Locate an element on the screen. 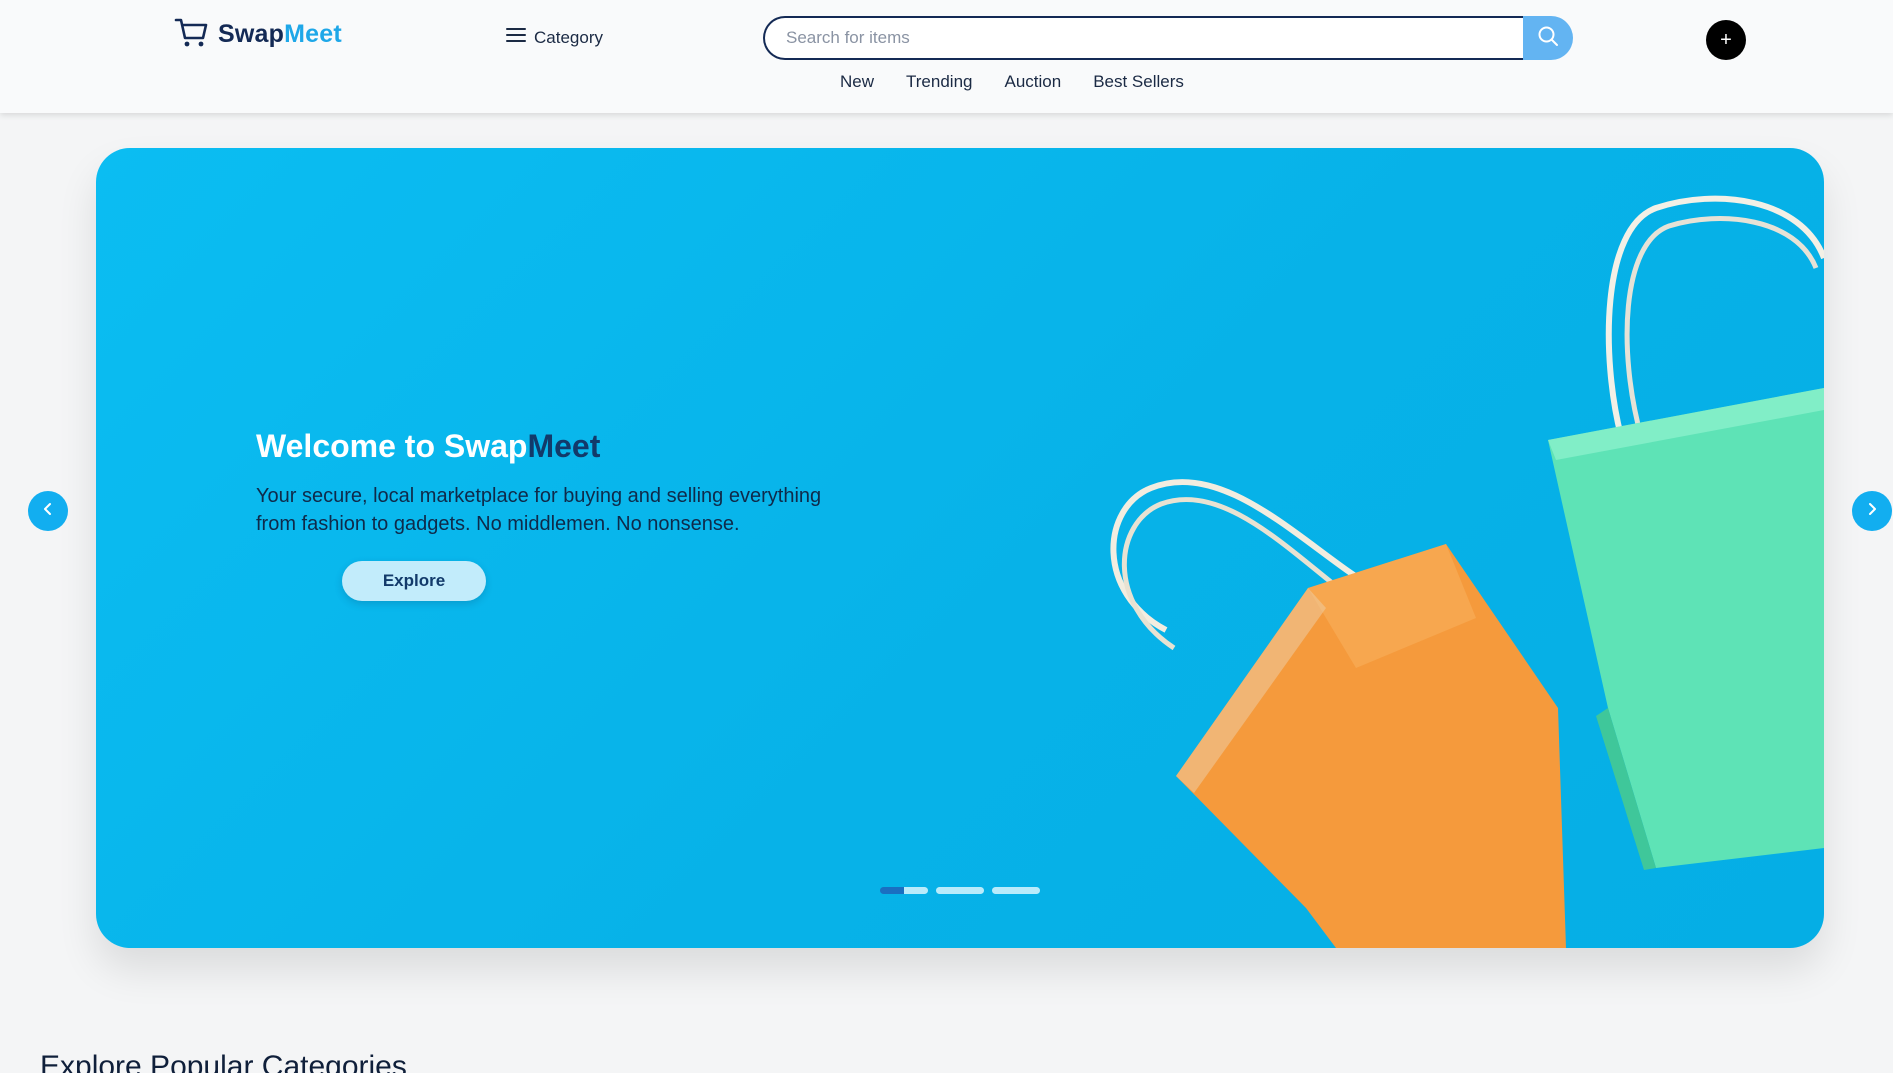  search-bar is located at coordinates (1168, 38).